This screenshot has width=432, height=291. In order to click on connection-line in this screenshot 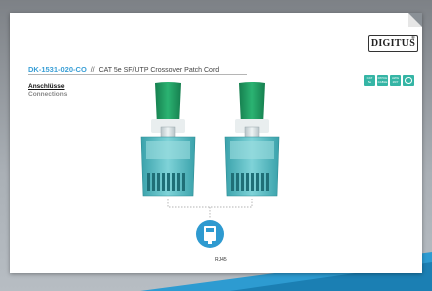, I will do `click(210, 209)`.